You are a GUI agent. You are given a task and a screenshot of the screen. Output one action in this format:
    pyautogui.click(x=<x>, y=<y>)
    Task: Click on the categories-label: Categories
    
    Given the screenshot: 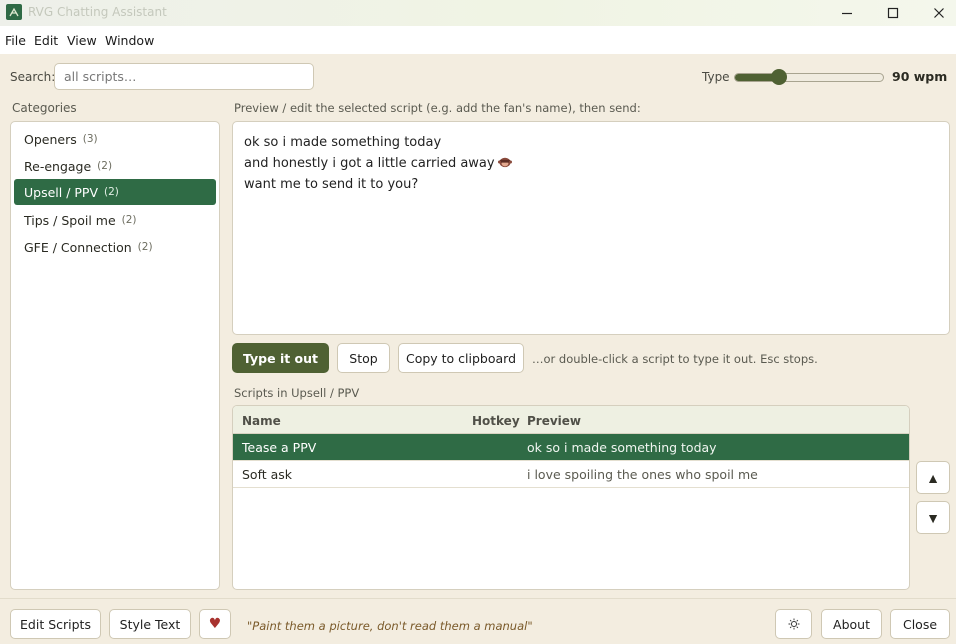 What is the action you would take?
    pyautogui.click(x=44, y=108)
    